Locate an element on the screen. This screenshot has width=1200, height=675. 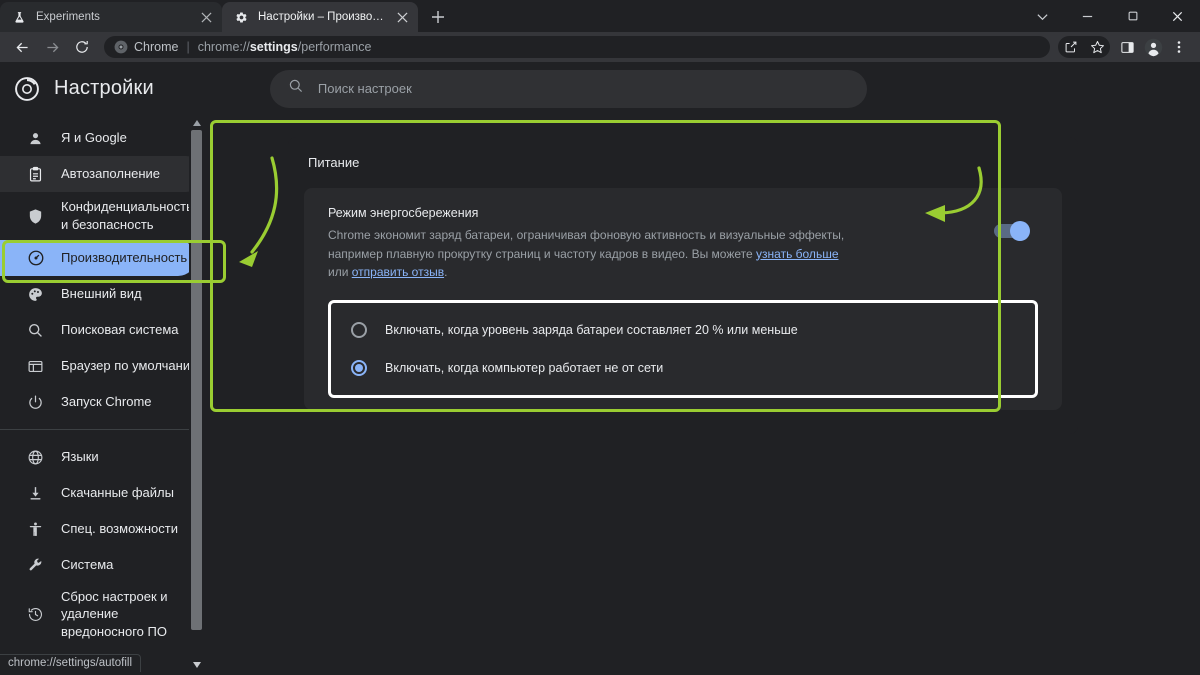
energy-saver-toggle is located at coordinates (1012, 231).